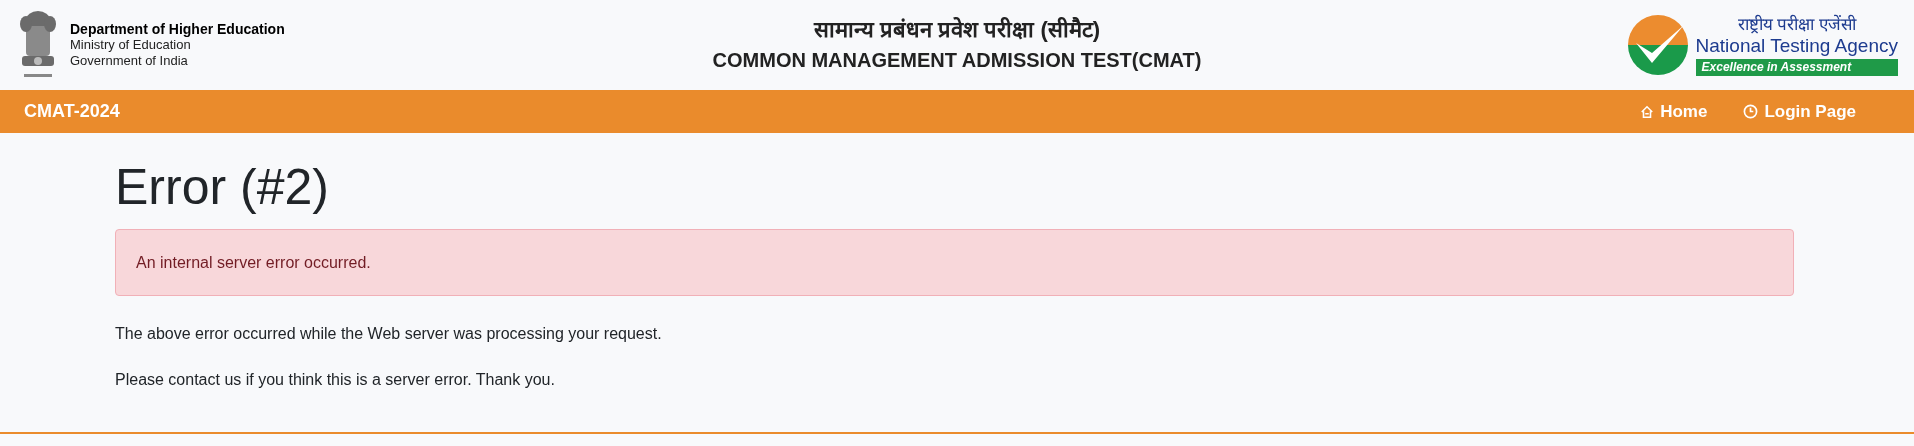  I want to click on brand-link: CMAT-2024, so click(72, 111).